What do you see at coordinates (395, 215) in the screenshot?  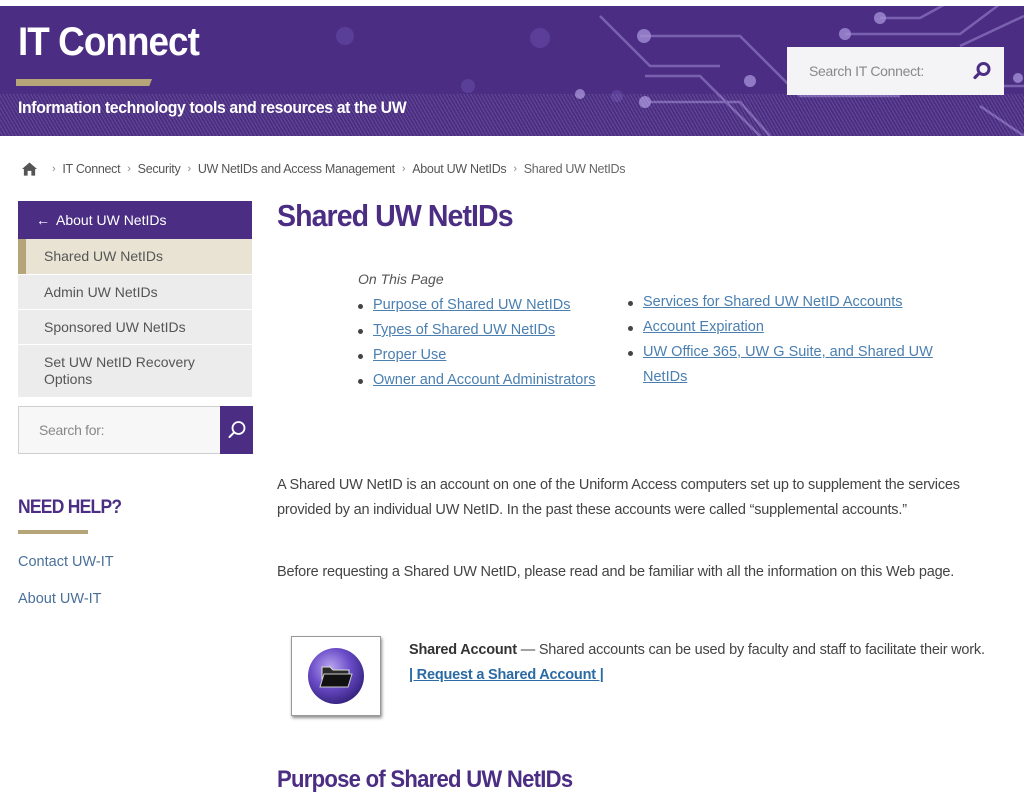 I see `page-title: Shared UW NetIDs` at bounding box center [395, 215].